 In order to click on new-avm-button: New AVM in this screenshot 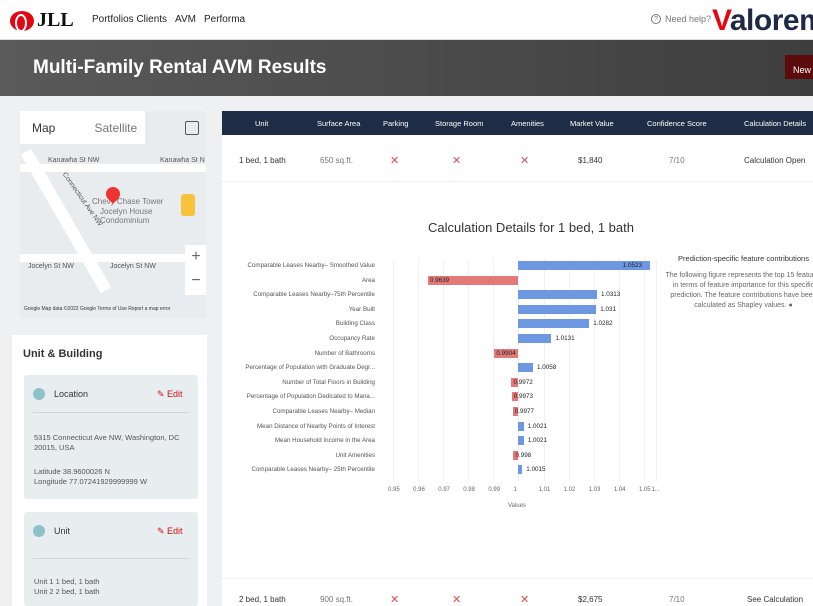, I will do `click(799, 67)`.